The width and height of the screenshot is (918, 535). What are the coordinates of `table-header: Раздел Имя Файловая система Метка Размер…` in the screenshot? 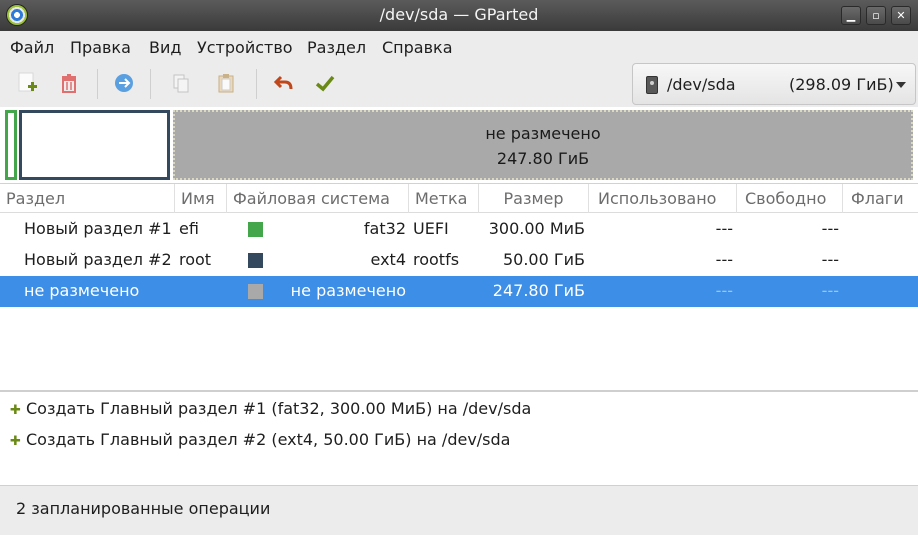 It's located at (459, 198).